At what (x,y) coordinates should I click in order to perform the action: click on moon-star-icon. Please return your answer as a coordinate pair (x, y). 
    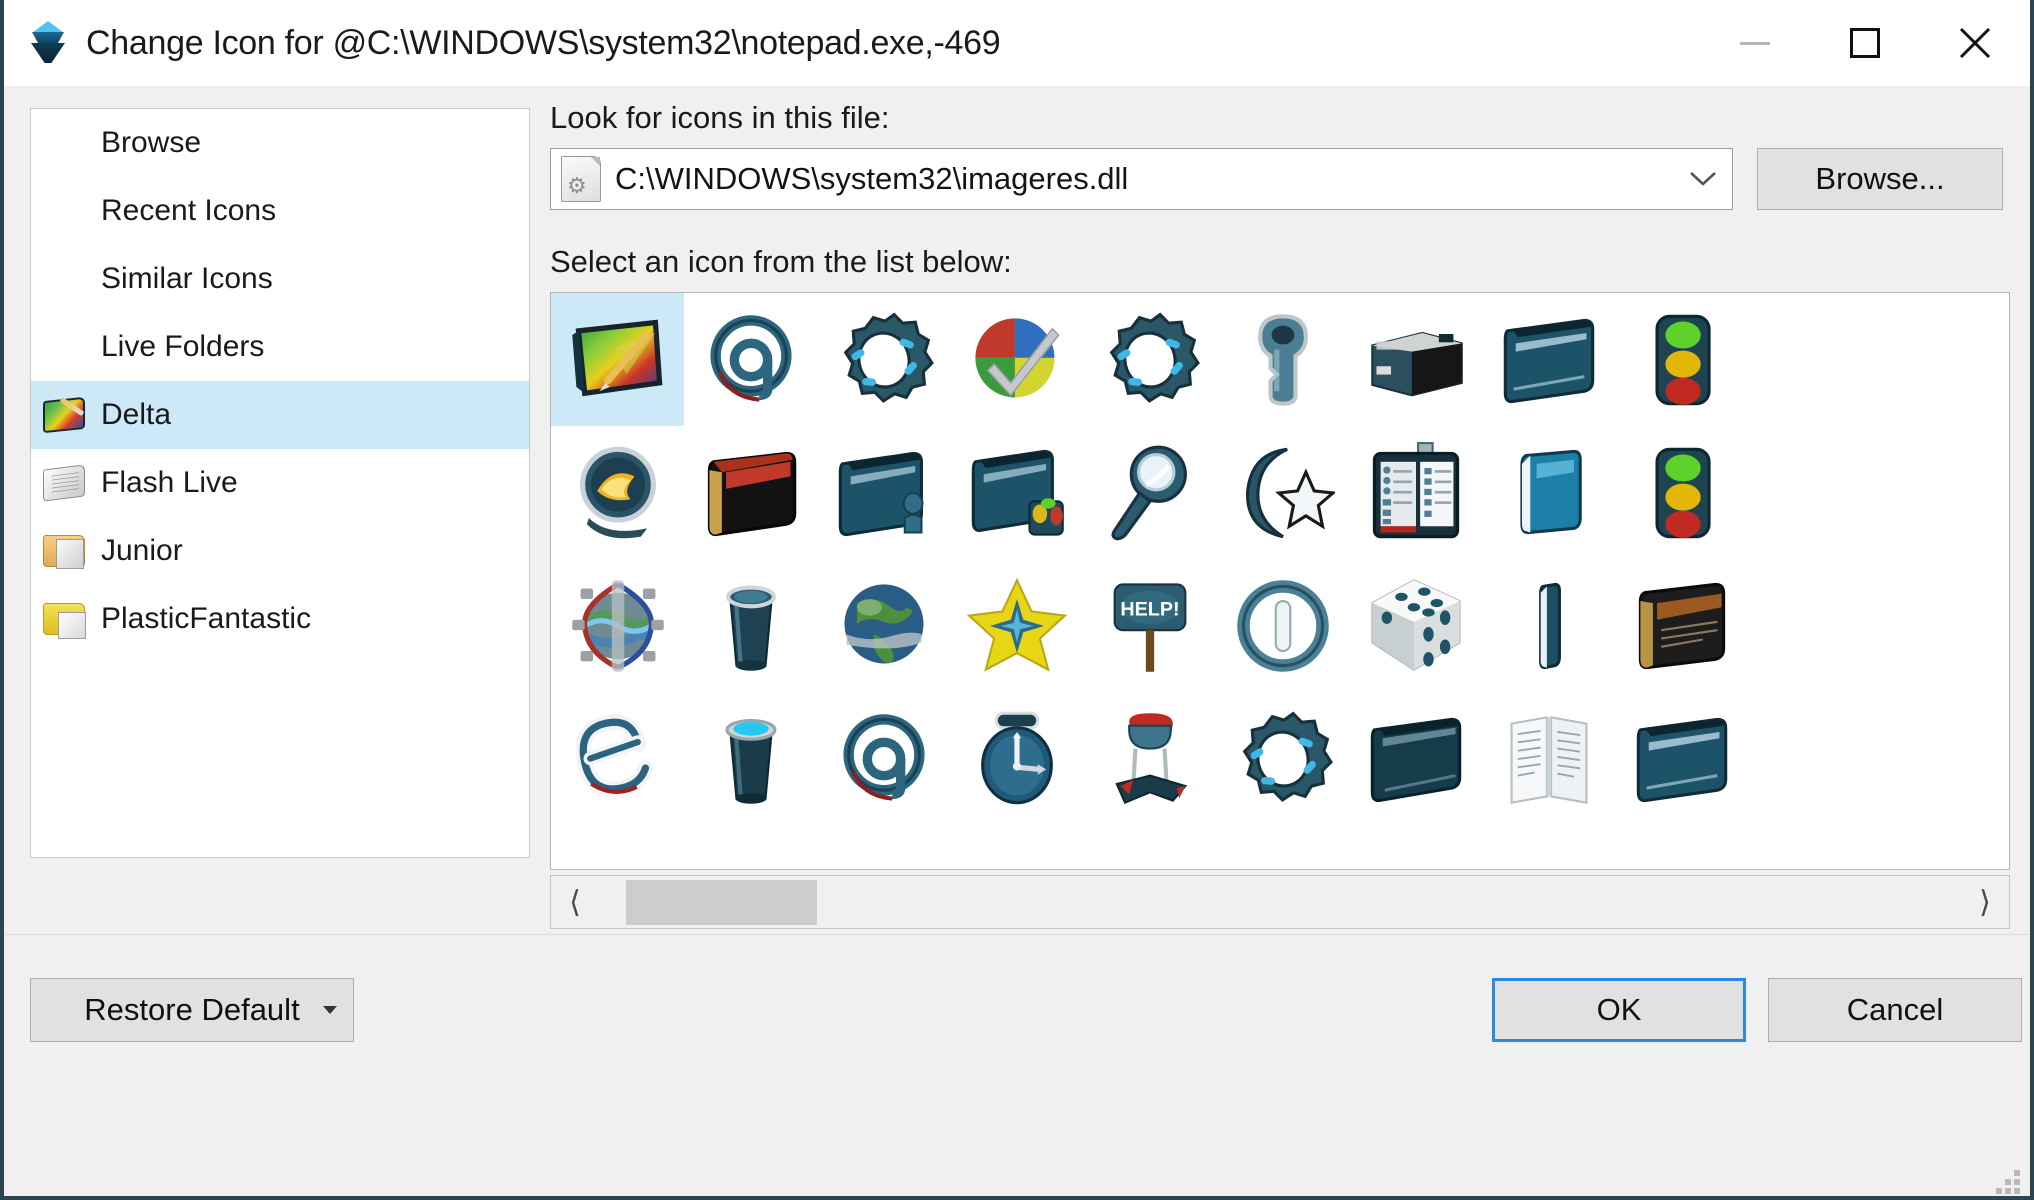
    Looking at the image, I should click on (1283, 493).